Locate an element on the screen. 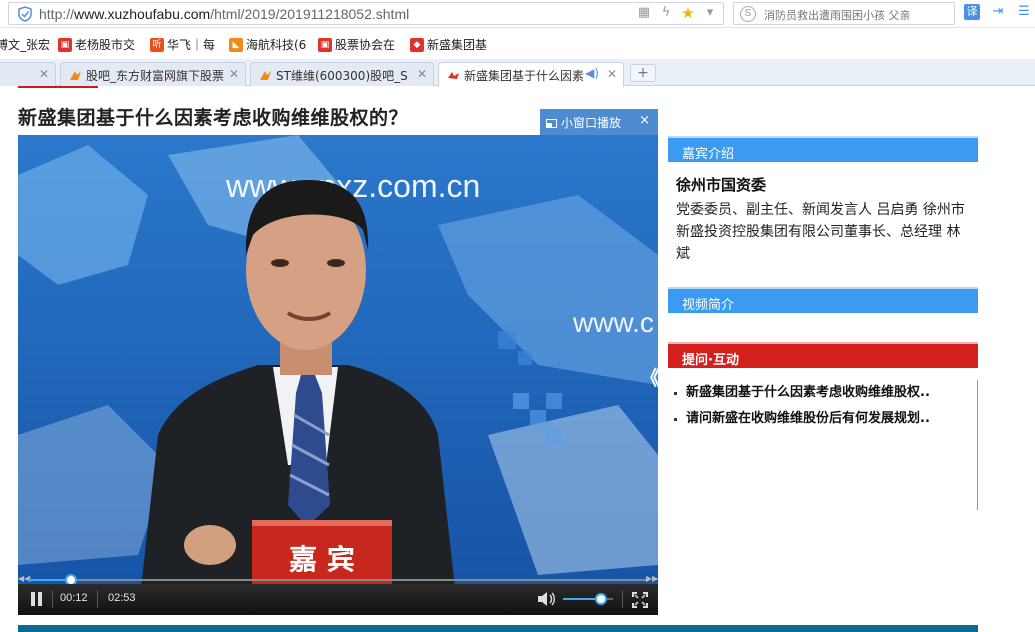  browser-tab-active: 新盛集团基于什么因素 ◀) ✕ is located at coordinates (531, 74).